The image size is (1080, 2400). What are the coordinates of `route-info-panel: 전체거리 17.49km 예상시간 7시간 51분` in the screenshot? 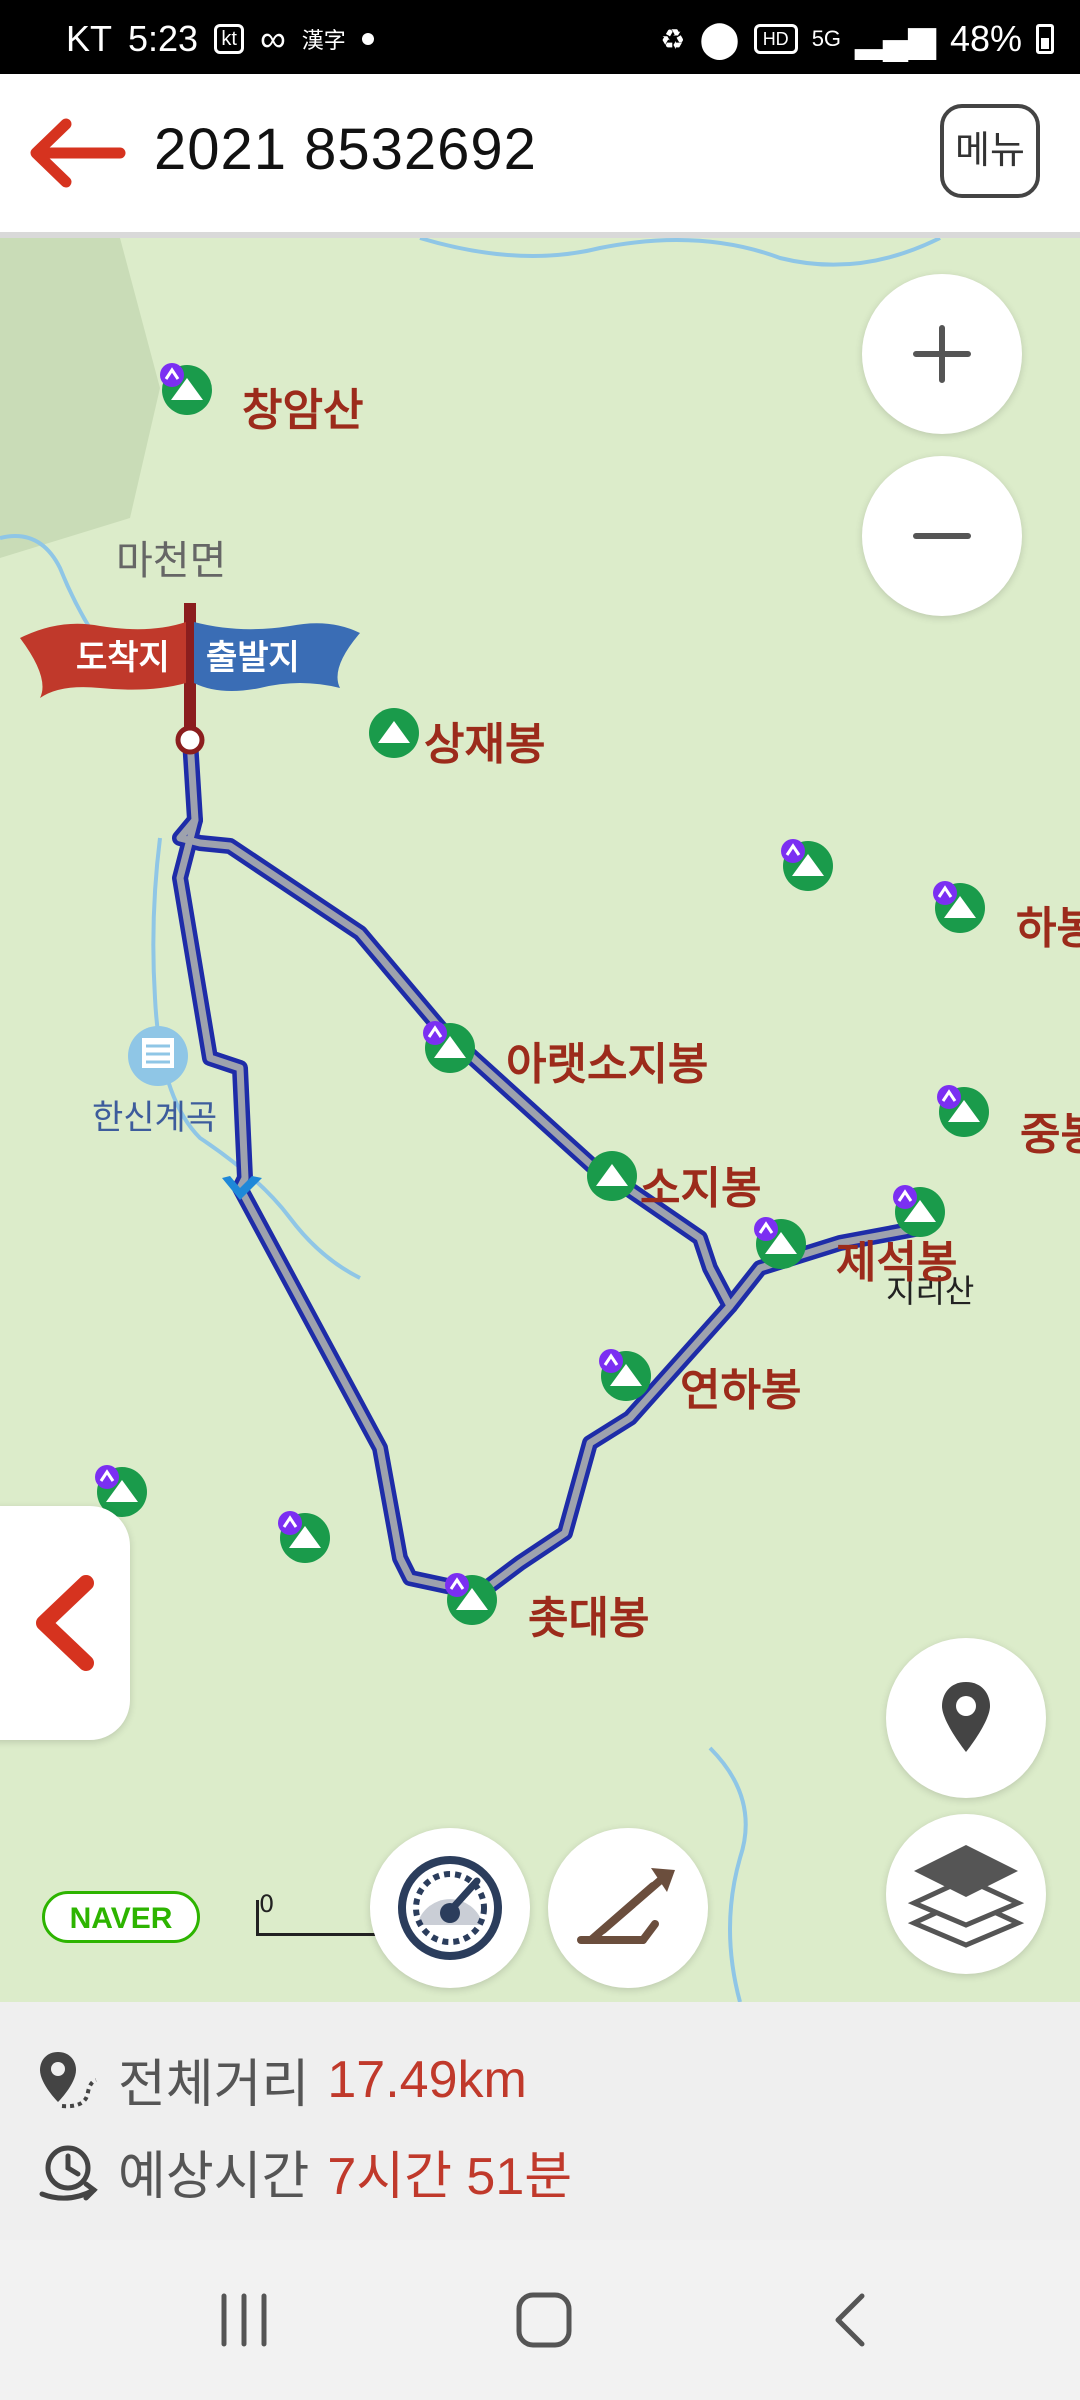 It's located at (540, 2121).